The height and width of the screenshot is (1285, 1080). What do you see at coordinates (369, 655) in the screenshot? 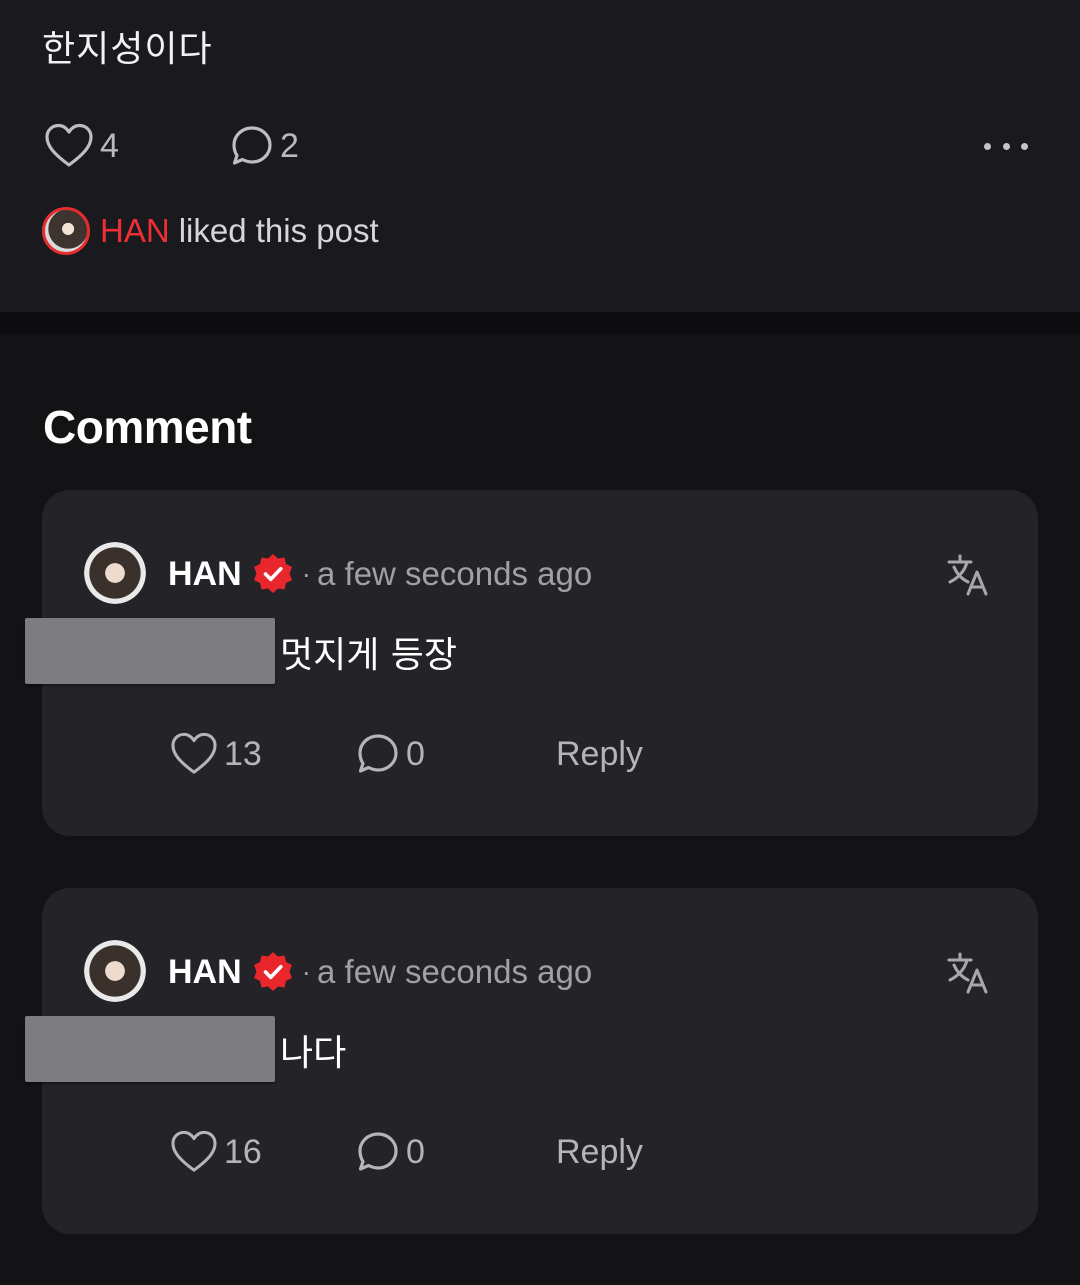
I see `comment-text: 멋지게 등장` at bounding box center [369, 655].